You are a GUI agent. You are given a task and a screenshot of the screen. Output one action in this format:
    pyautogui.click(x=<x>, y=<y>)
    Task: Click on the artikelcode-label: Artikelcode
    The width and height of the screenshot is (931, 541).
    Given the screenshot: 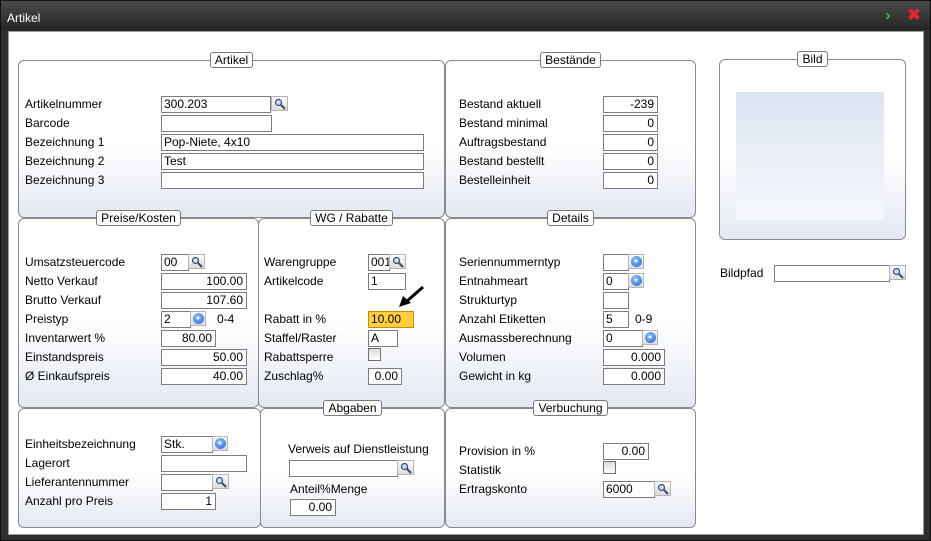 What is the action you would take?
    pyautogui.click(x=294, y=281)
    